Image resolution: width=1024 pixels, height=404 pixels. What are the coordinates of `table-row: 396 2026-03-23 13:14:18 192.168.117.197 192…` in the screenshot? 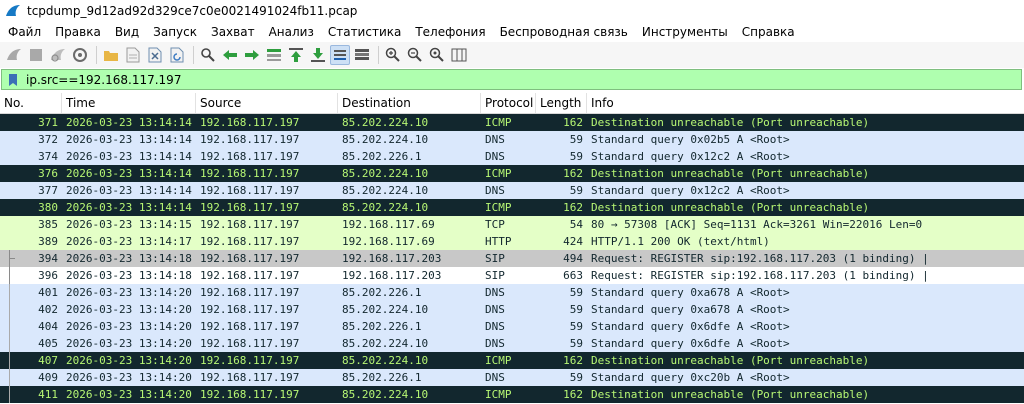 It's located at (512, 275).